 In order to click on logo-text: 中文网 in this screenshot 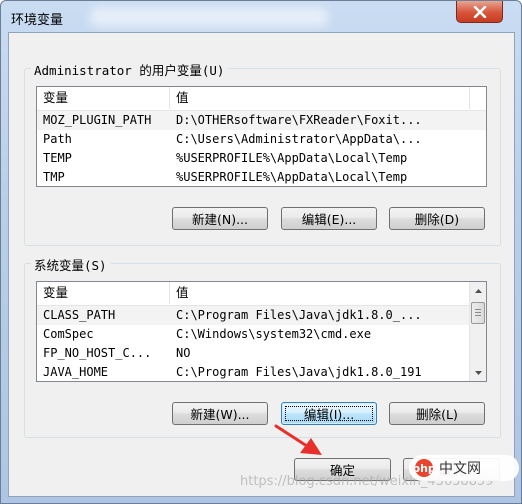, I will do `click(460, 469)`.